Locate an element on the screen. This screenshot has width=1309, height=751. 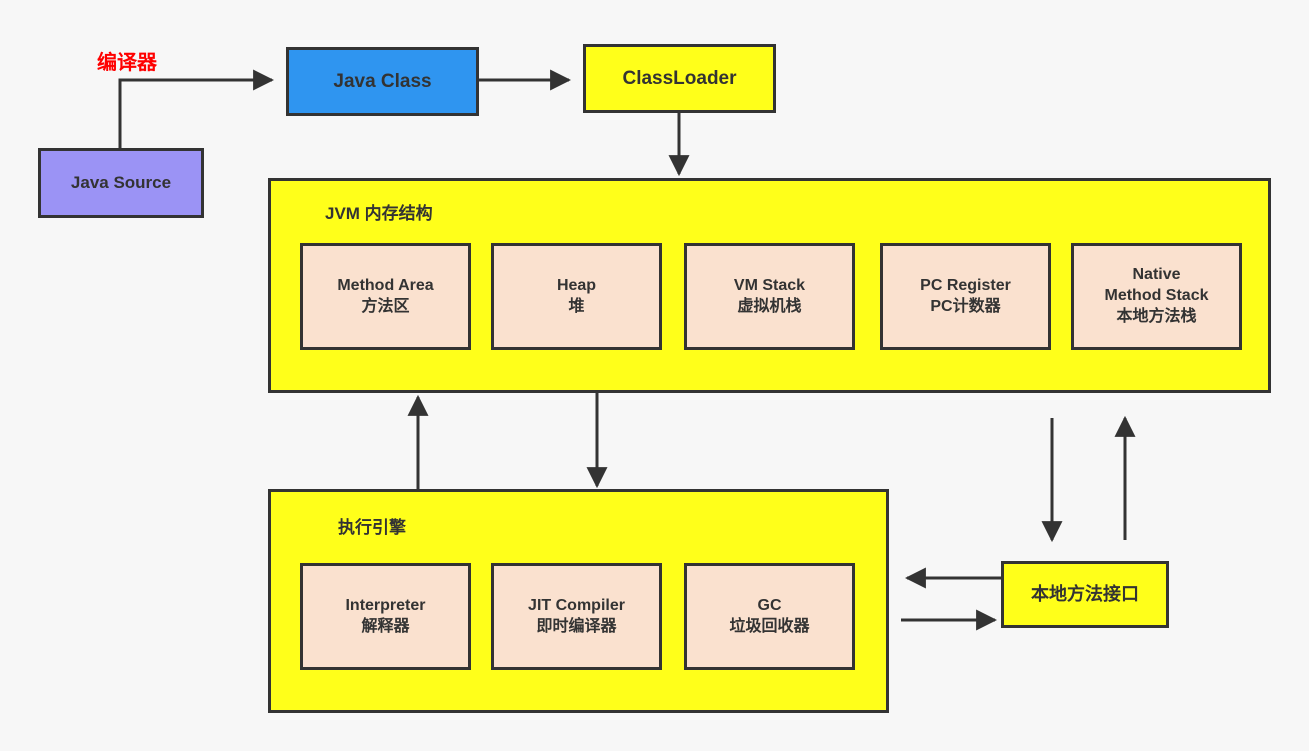
memory-box-native-method-stack-en: Native is located at coordinates (1156, 275).